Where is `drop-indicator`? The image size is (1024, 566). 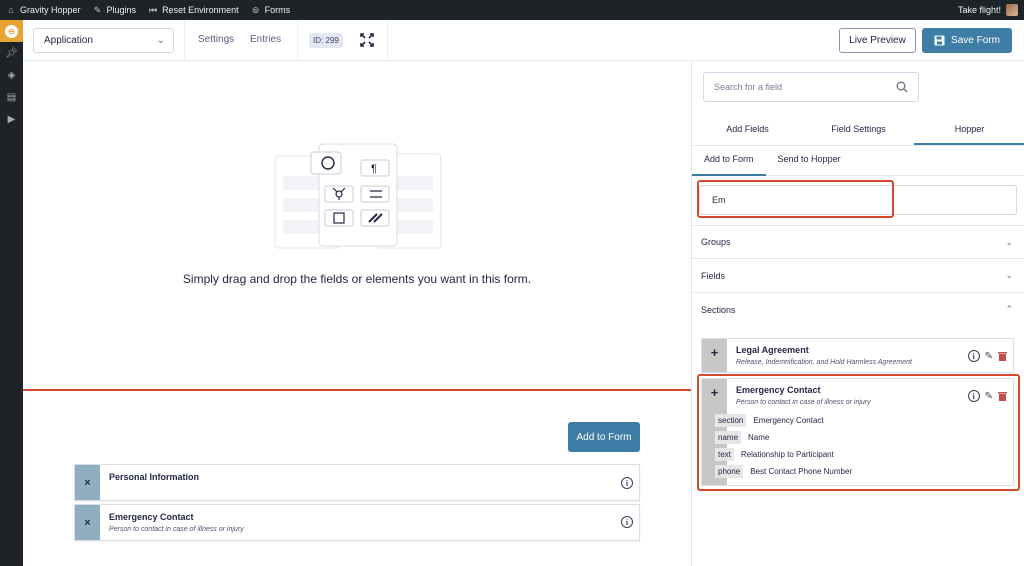
drop-indicator is located at coordinates (357, 390).